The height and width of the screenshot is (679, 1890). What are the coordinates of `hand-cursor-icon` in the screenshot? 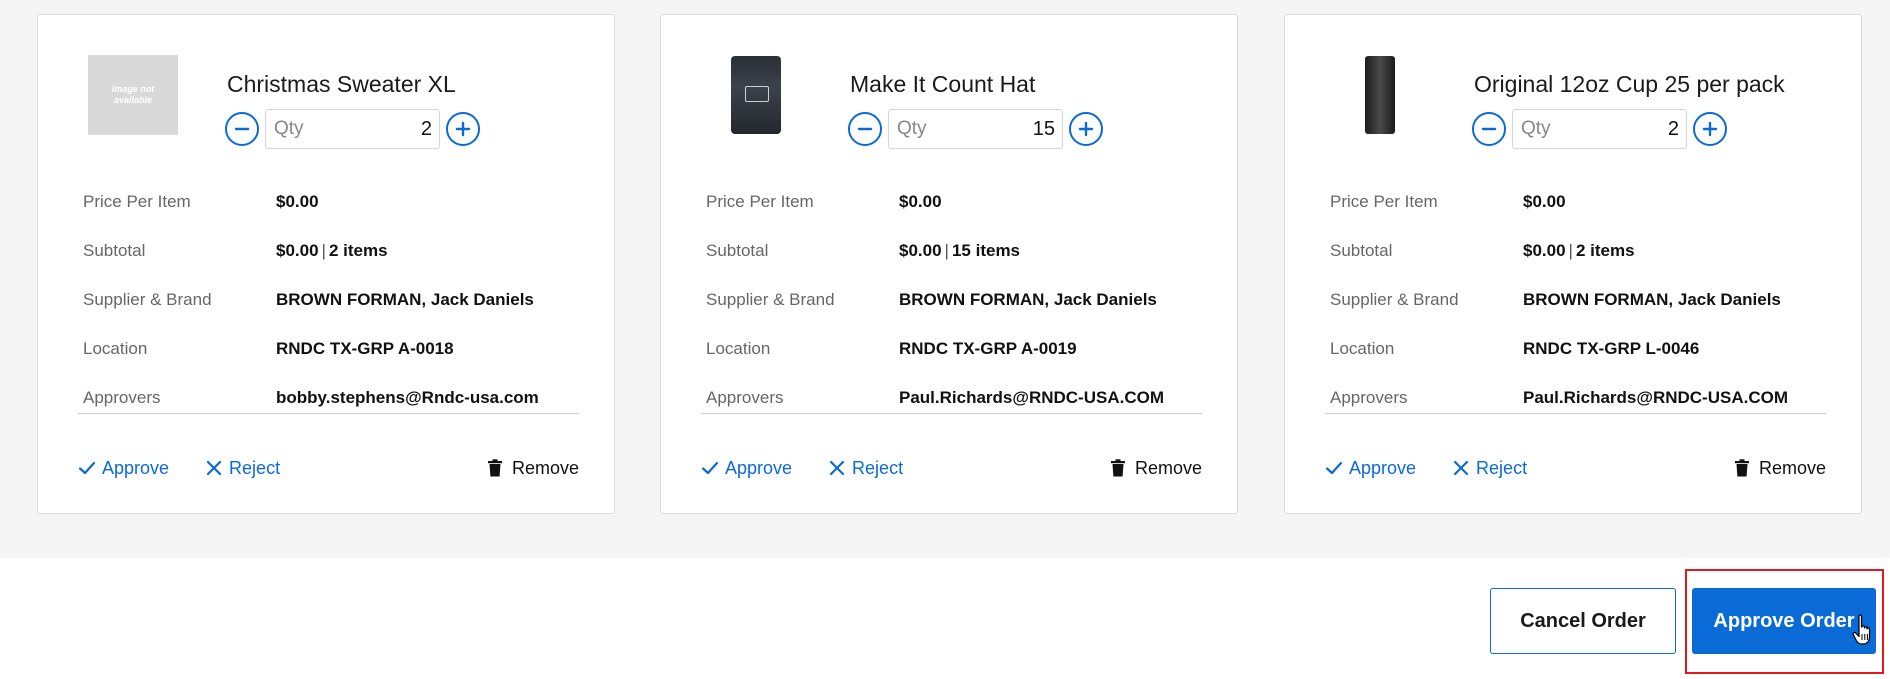 It's located at (1861, 629).